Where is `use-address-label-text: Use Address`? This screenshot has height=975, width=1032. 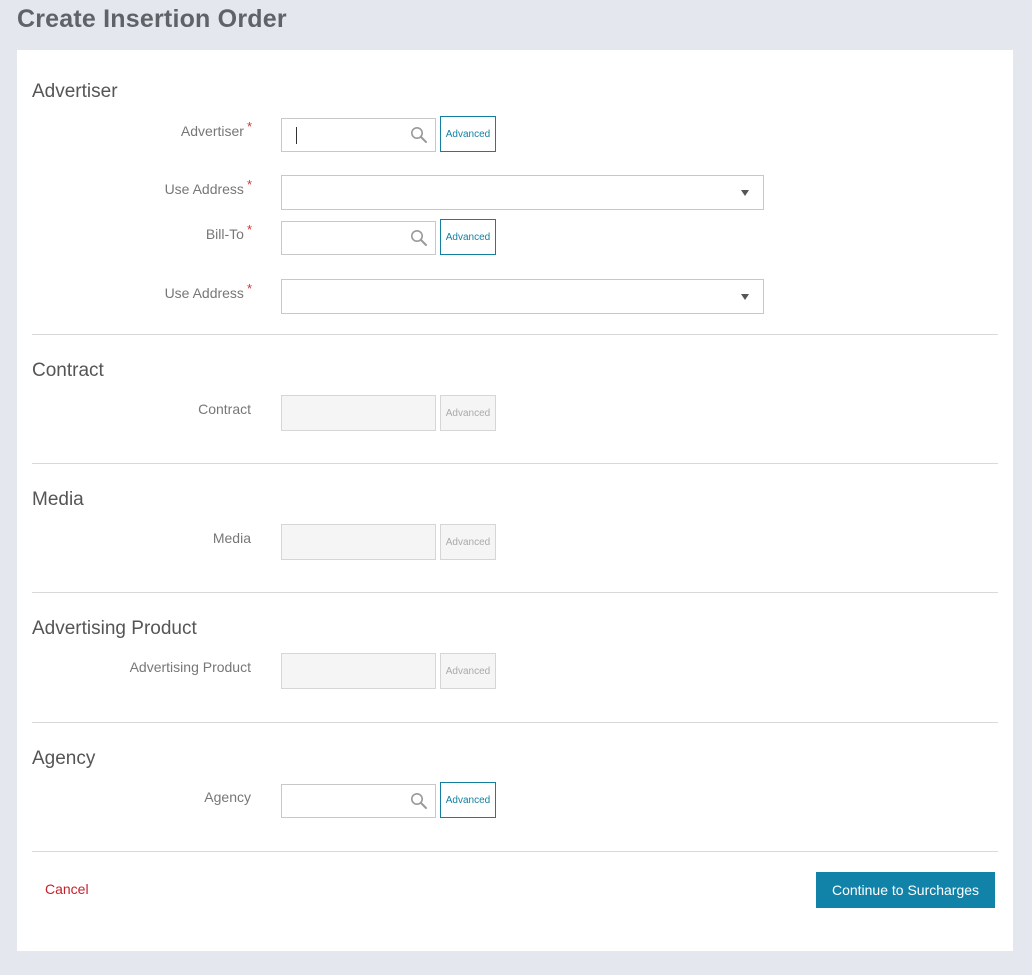
use-address-label-text: Use Address is located at coordinates (204, 189).